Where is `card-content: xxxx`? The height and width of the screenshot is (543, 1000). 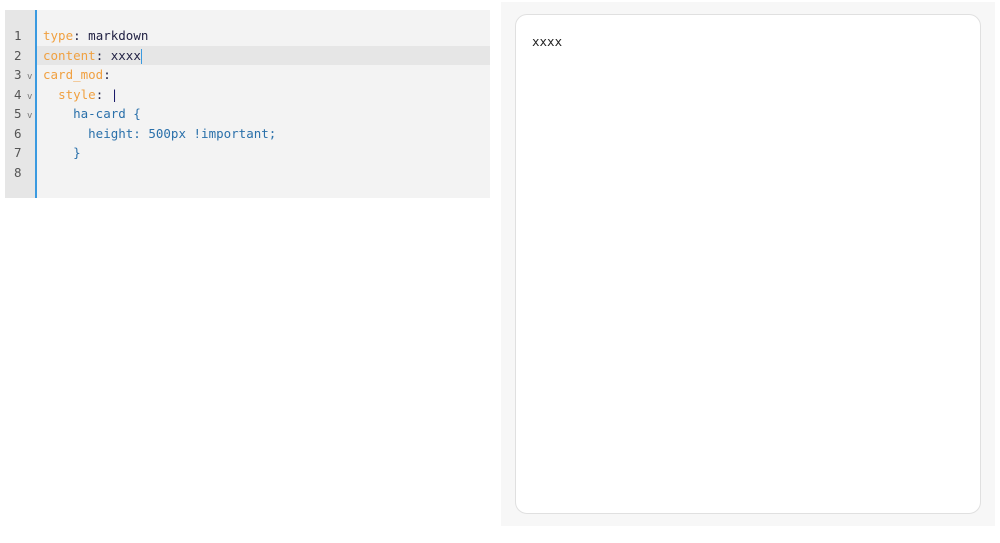
card-content: xxxx is located at coordinates (547, 41).